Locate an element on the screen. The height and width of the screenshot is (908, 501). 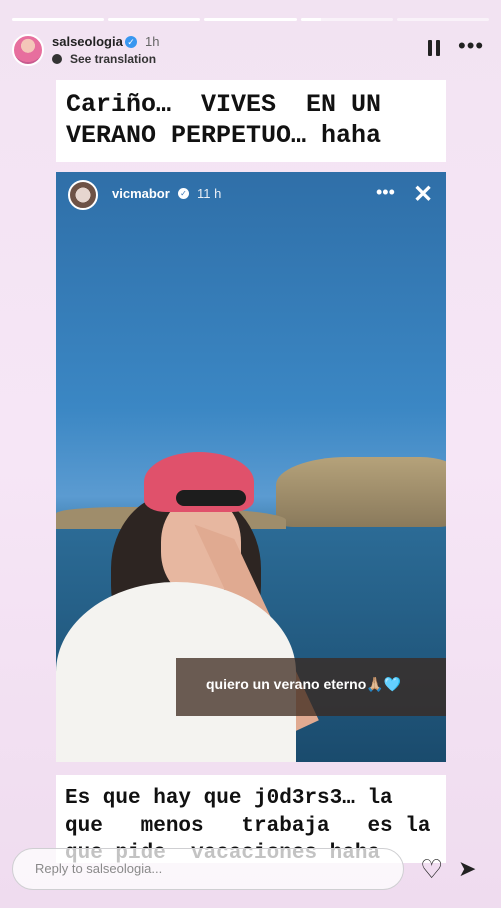
avatar is located at coordinates (28, 50).